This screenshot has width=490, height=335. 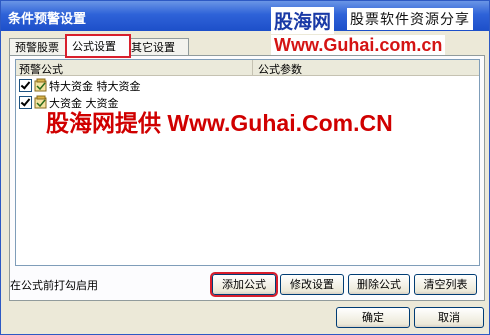 I want to click on cancel-button: 取消, so click(x=449, y=317).